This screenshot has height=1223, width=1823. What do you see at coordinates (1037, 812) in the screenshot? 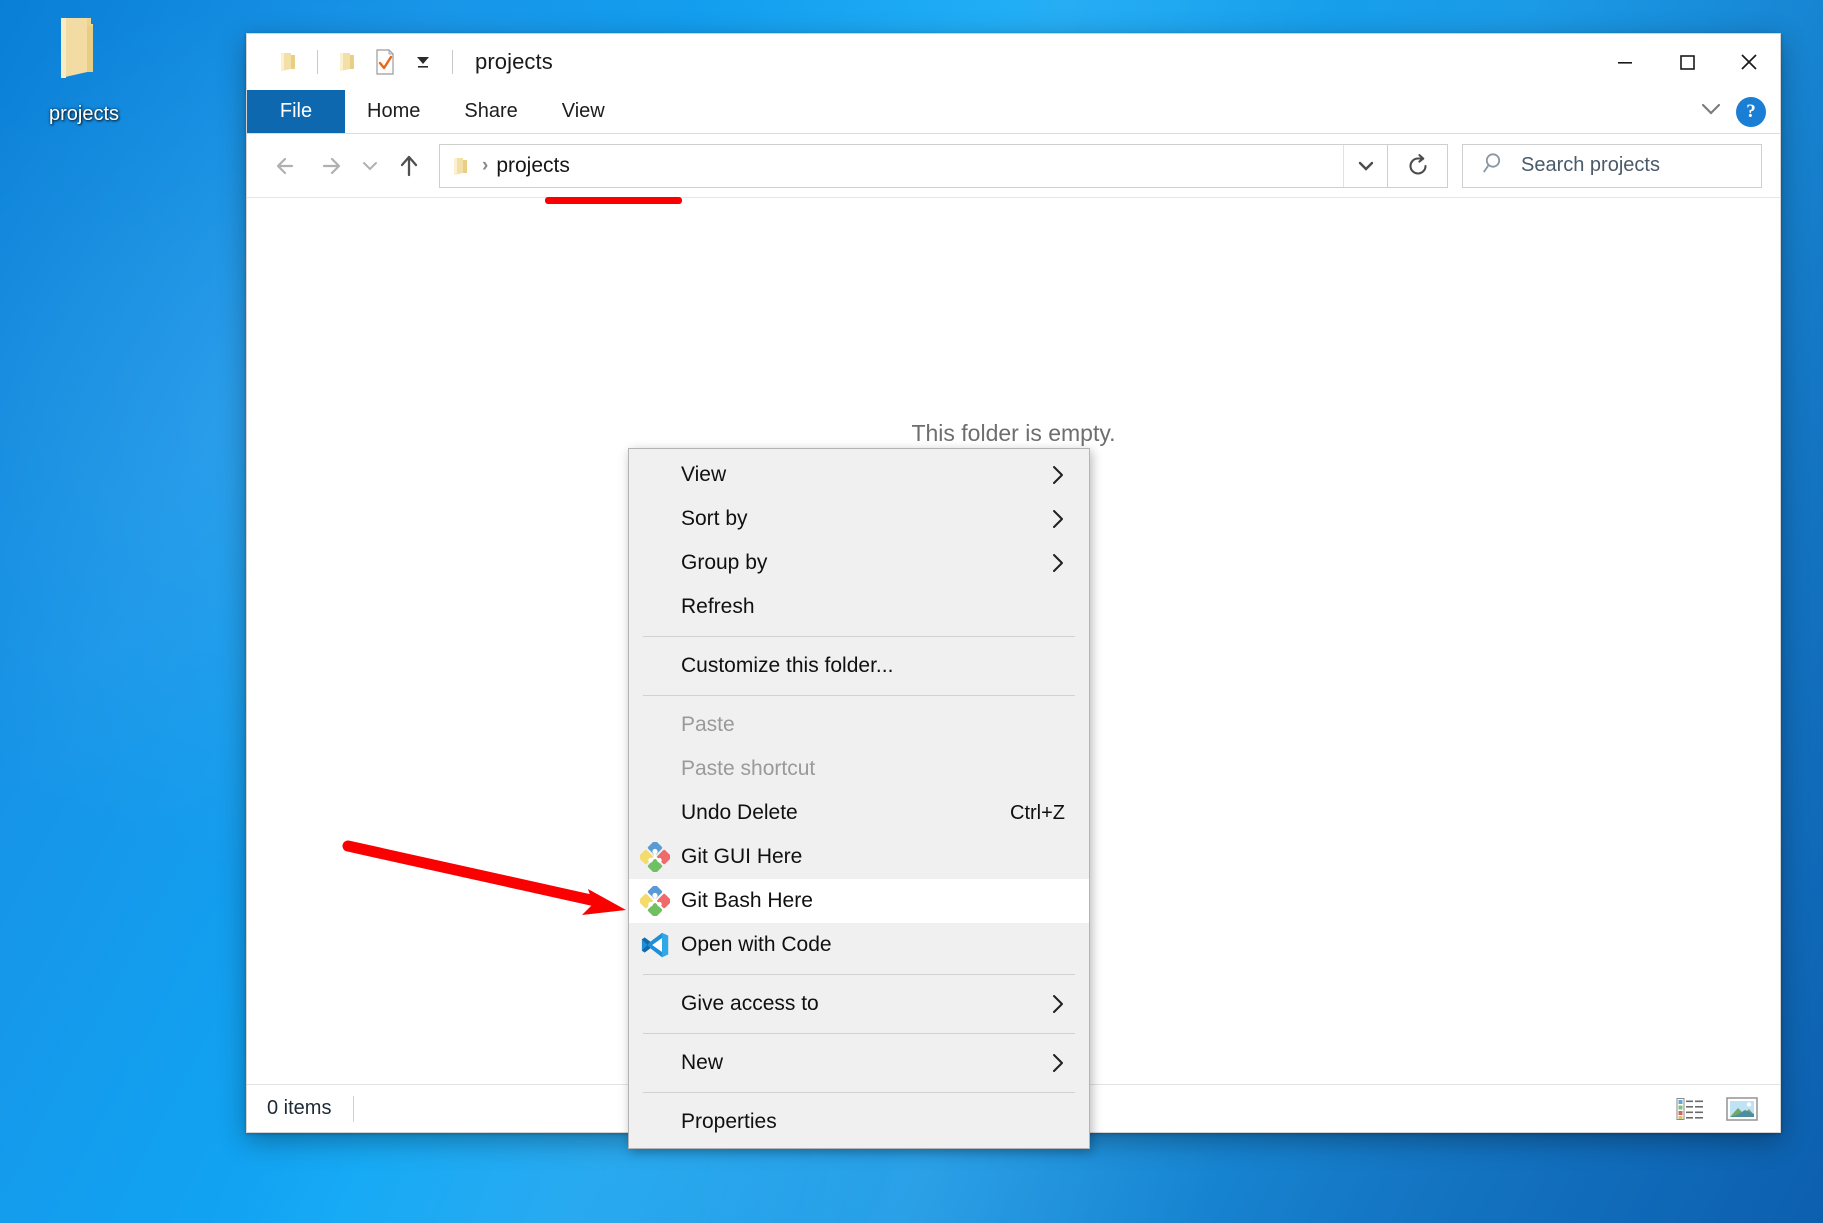
I see `menu-item-shortcut: Ctrl+Z` at bounding box center [1037, 812].